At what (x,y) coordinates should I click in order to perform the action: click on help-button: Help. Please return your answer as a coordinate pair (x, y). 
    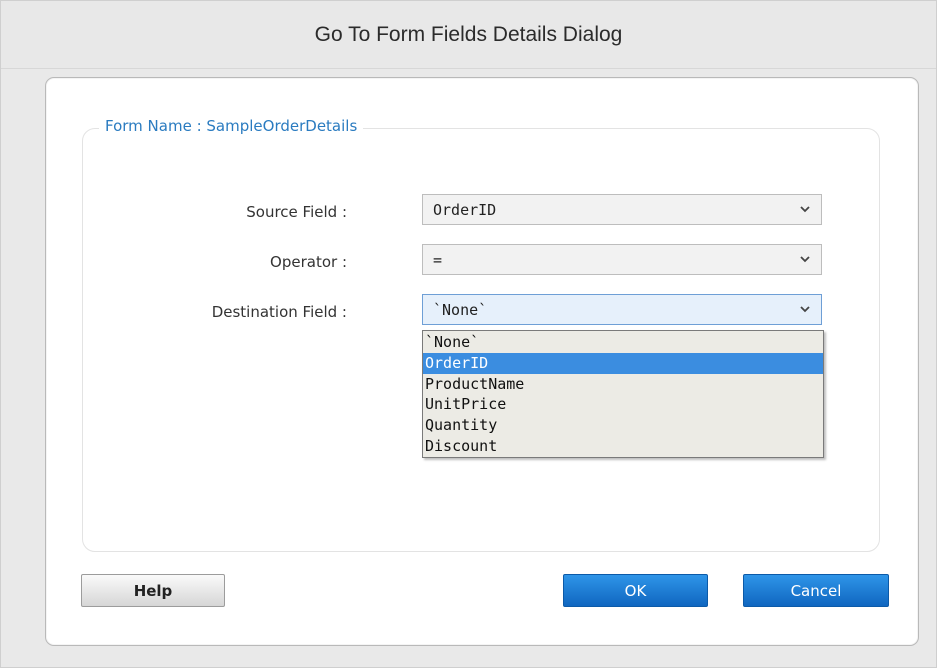
    Looking at the image, I should click on (153, 590).